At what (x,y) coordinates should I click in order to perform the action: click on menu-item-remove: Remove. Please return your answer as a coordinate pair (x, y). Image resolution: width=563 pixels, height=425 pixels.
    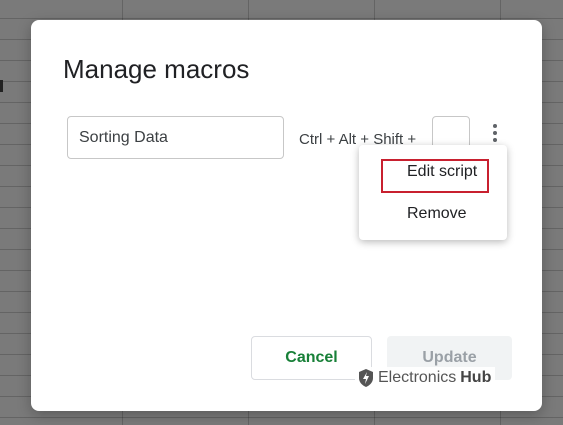
    Looking at the image, I should click on (433, 217).